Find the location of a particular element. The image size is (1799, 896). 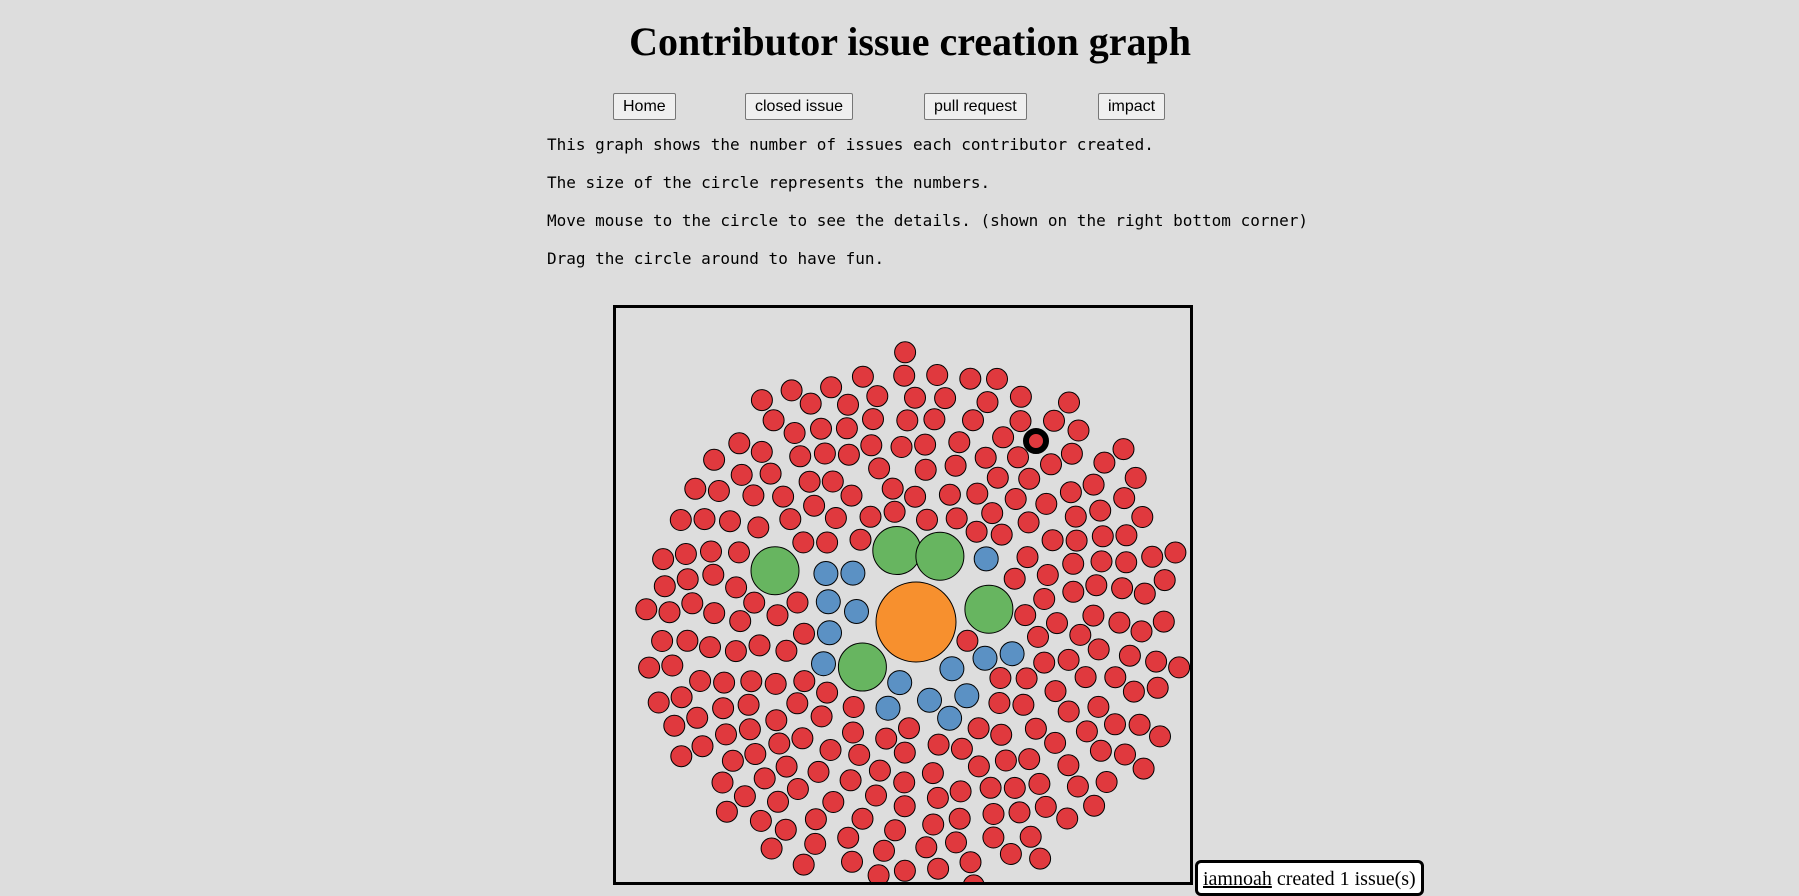

impact-button: impact is located at coordinates (1132, 106).